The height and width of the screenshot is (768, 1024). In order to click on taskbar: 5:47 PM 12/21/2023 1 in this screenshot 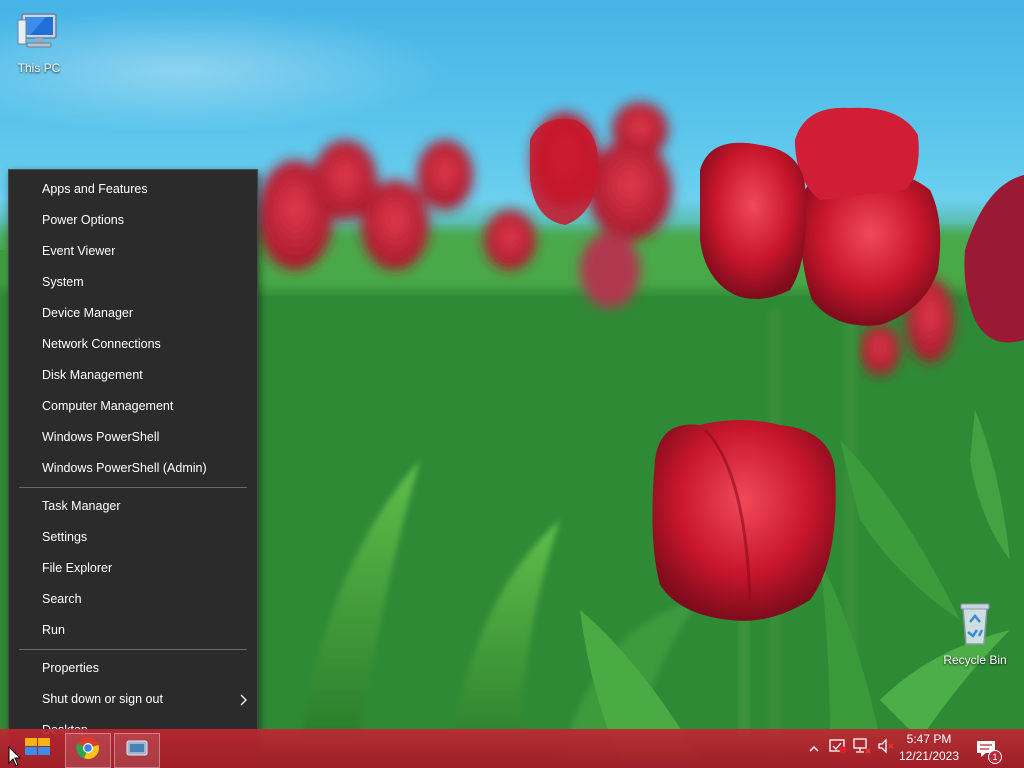, I will do `click(512, 748)`.